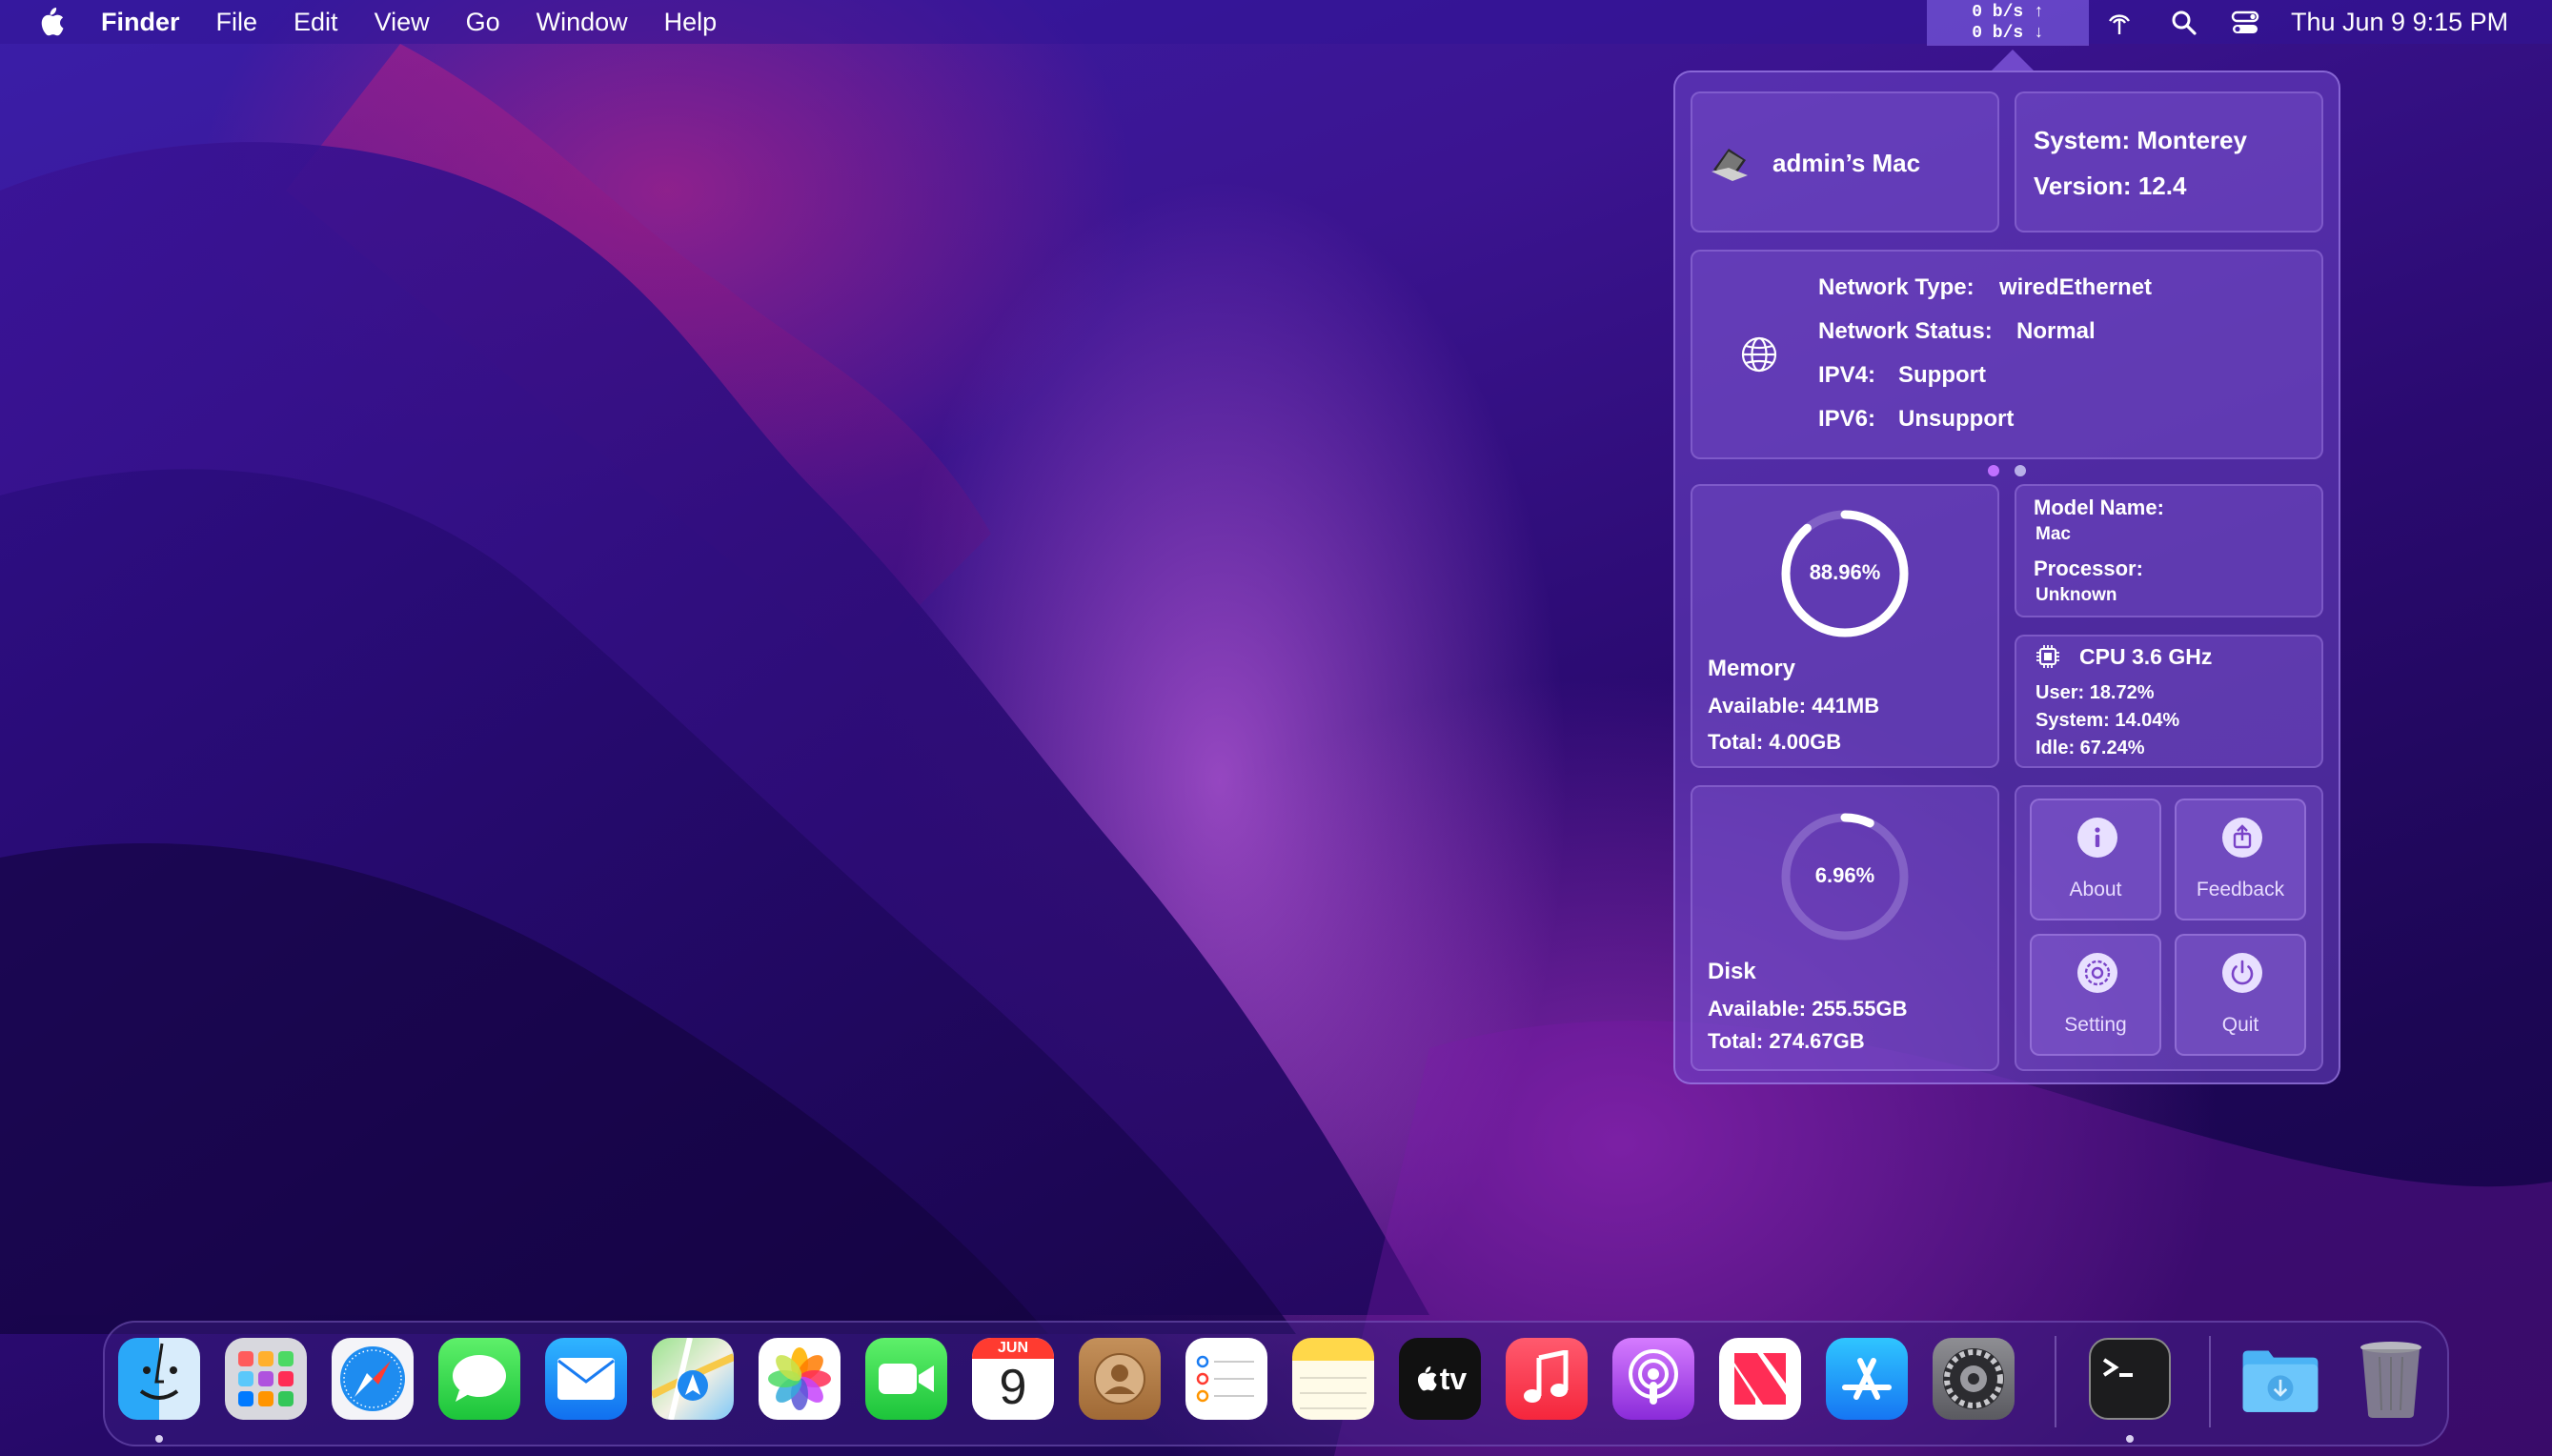 Image resolution: width=2552 pixels, height=1456 pixels. What do you see at coordinates (2008, 33) in the screenshot?
I see `download-speed: 0 b/s ↓` at bounding box center [2008, 33].